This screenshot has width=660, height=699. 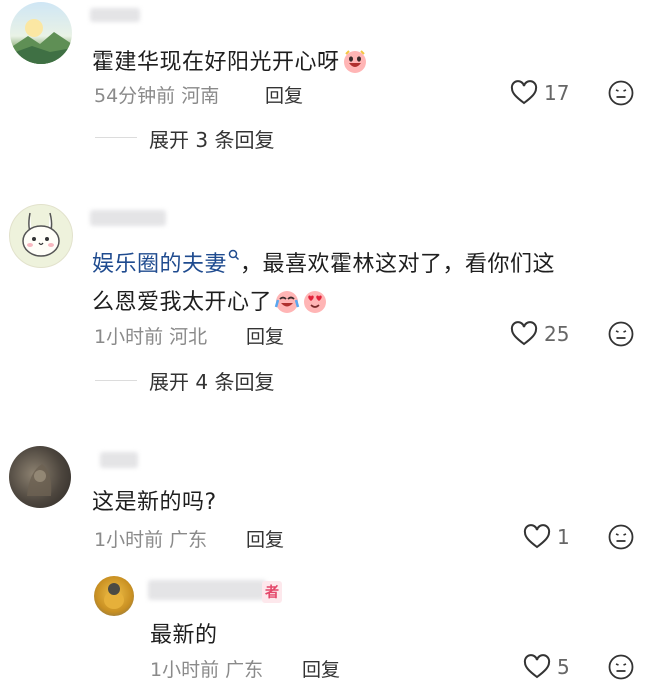 I want to click on reply-avatar, so click(x=114, y=596).